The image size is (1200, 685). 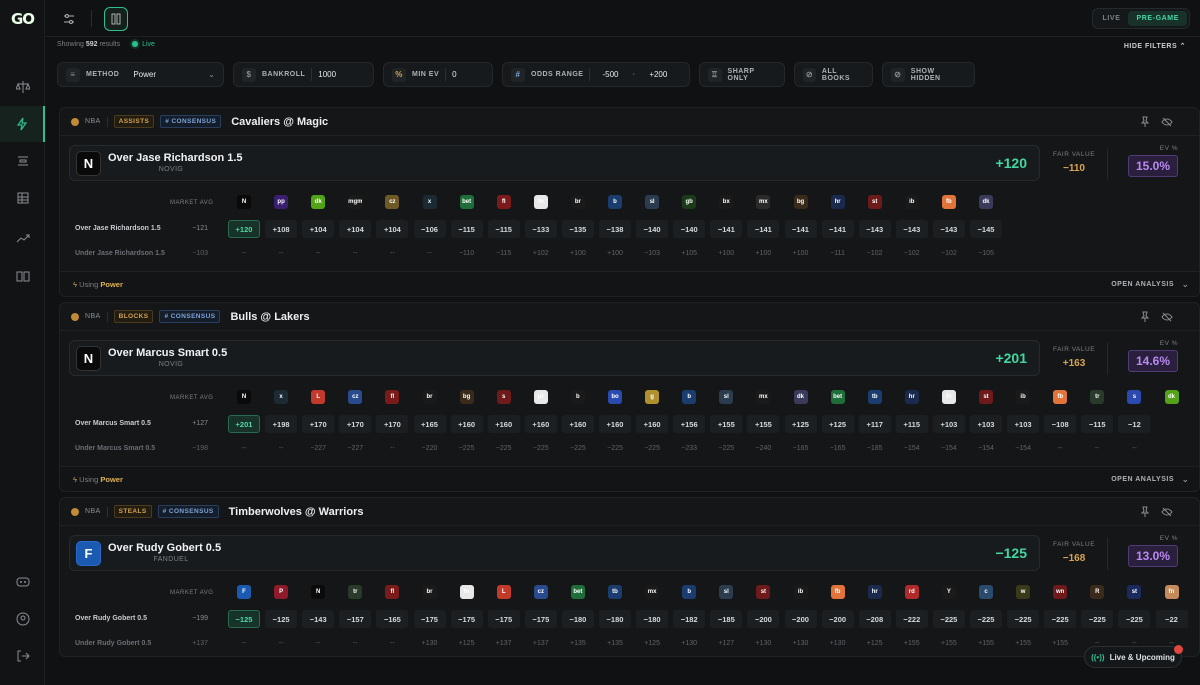 What do you see at coordinates (467, 253) in the screenshot?
I see `under-odds-cell: −110` at bounding box center [467, 253].